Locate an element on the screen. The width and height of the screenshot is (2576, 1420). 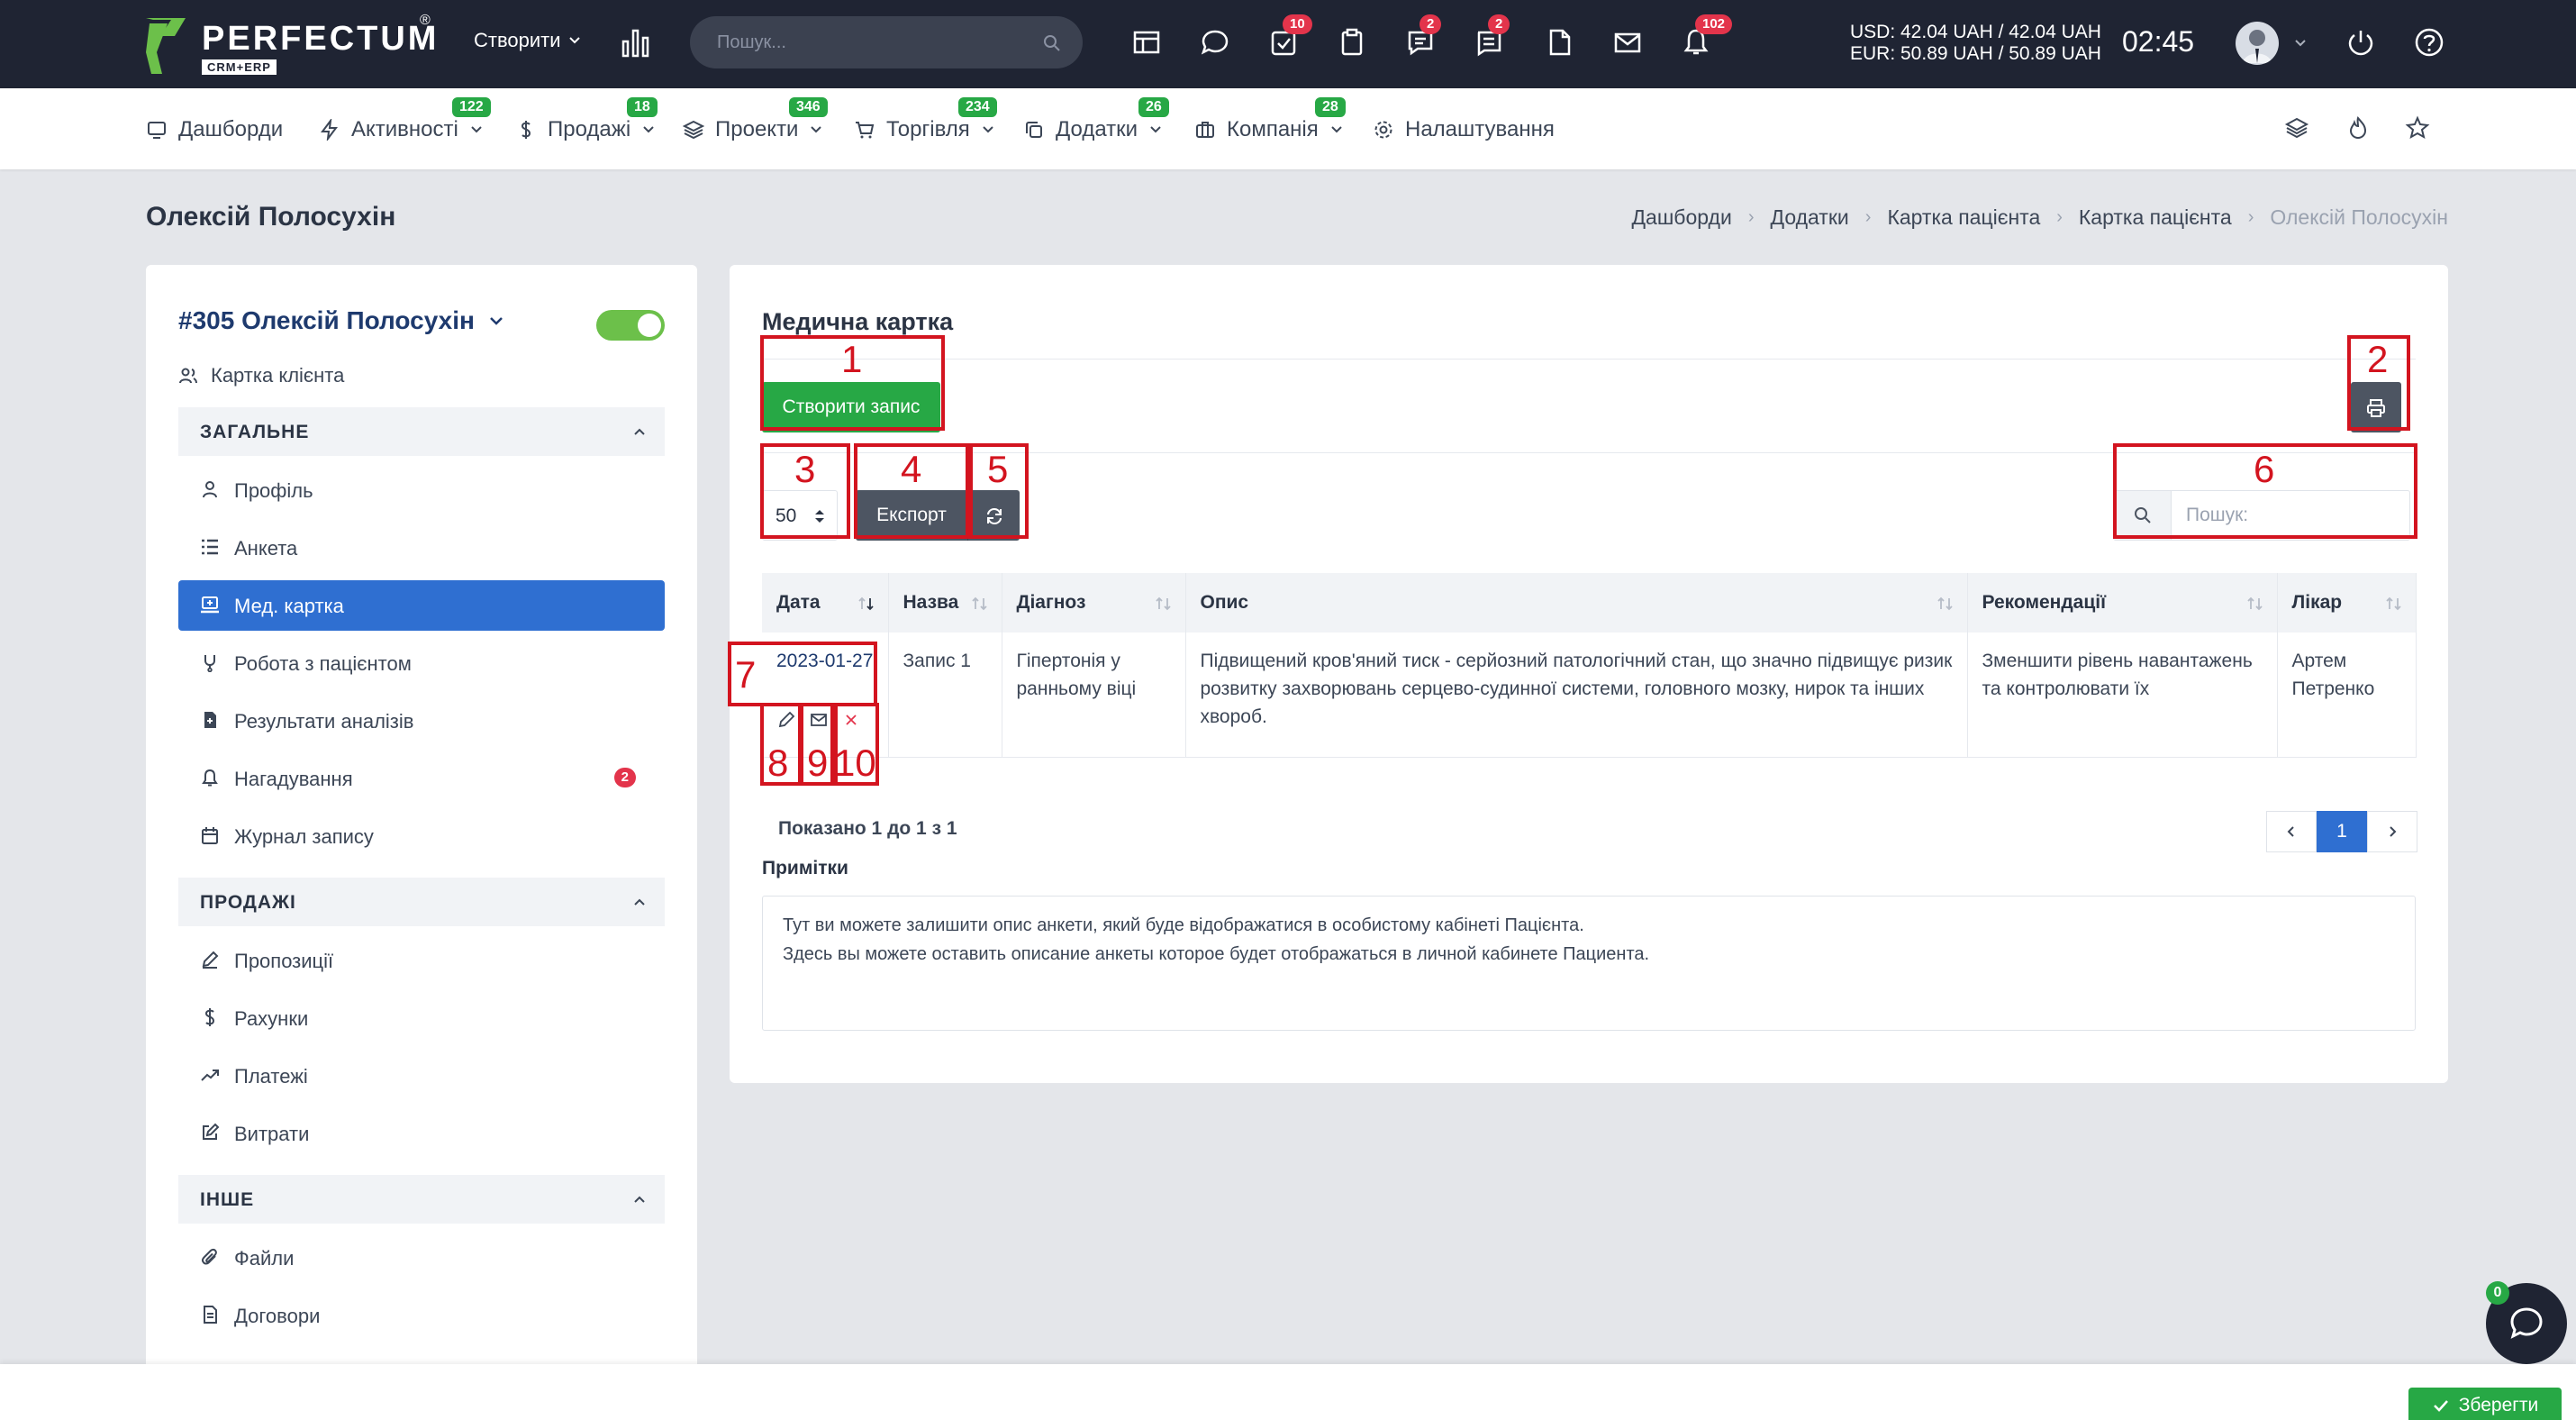
layers-icon is located at coordinates (2297, 128).